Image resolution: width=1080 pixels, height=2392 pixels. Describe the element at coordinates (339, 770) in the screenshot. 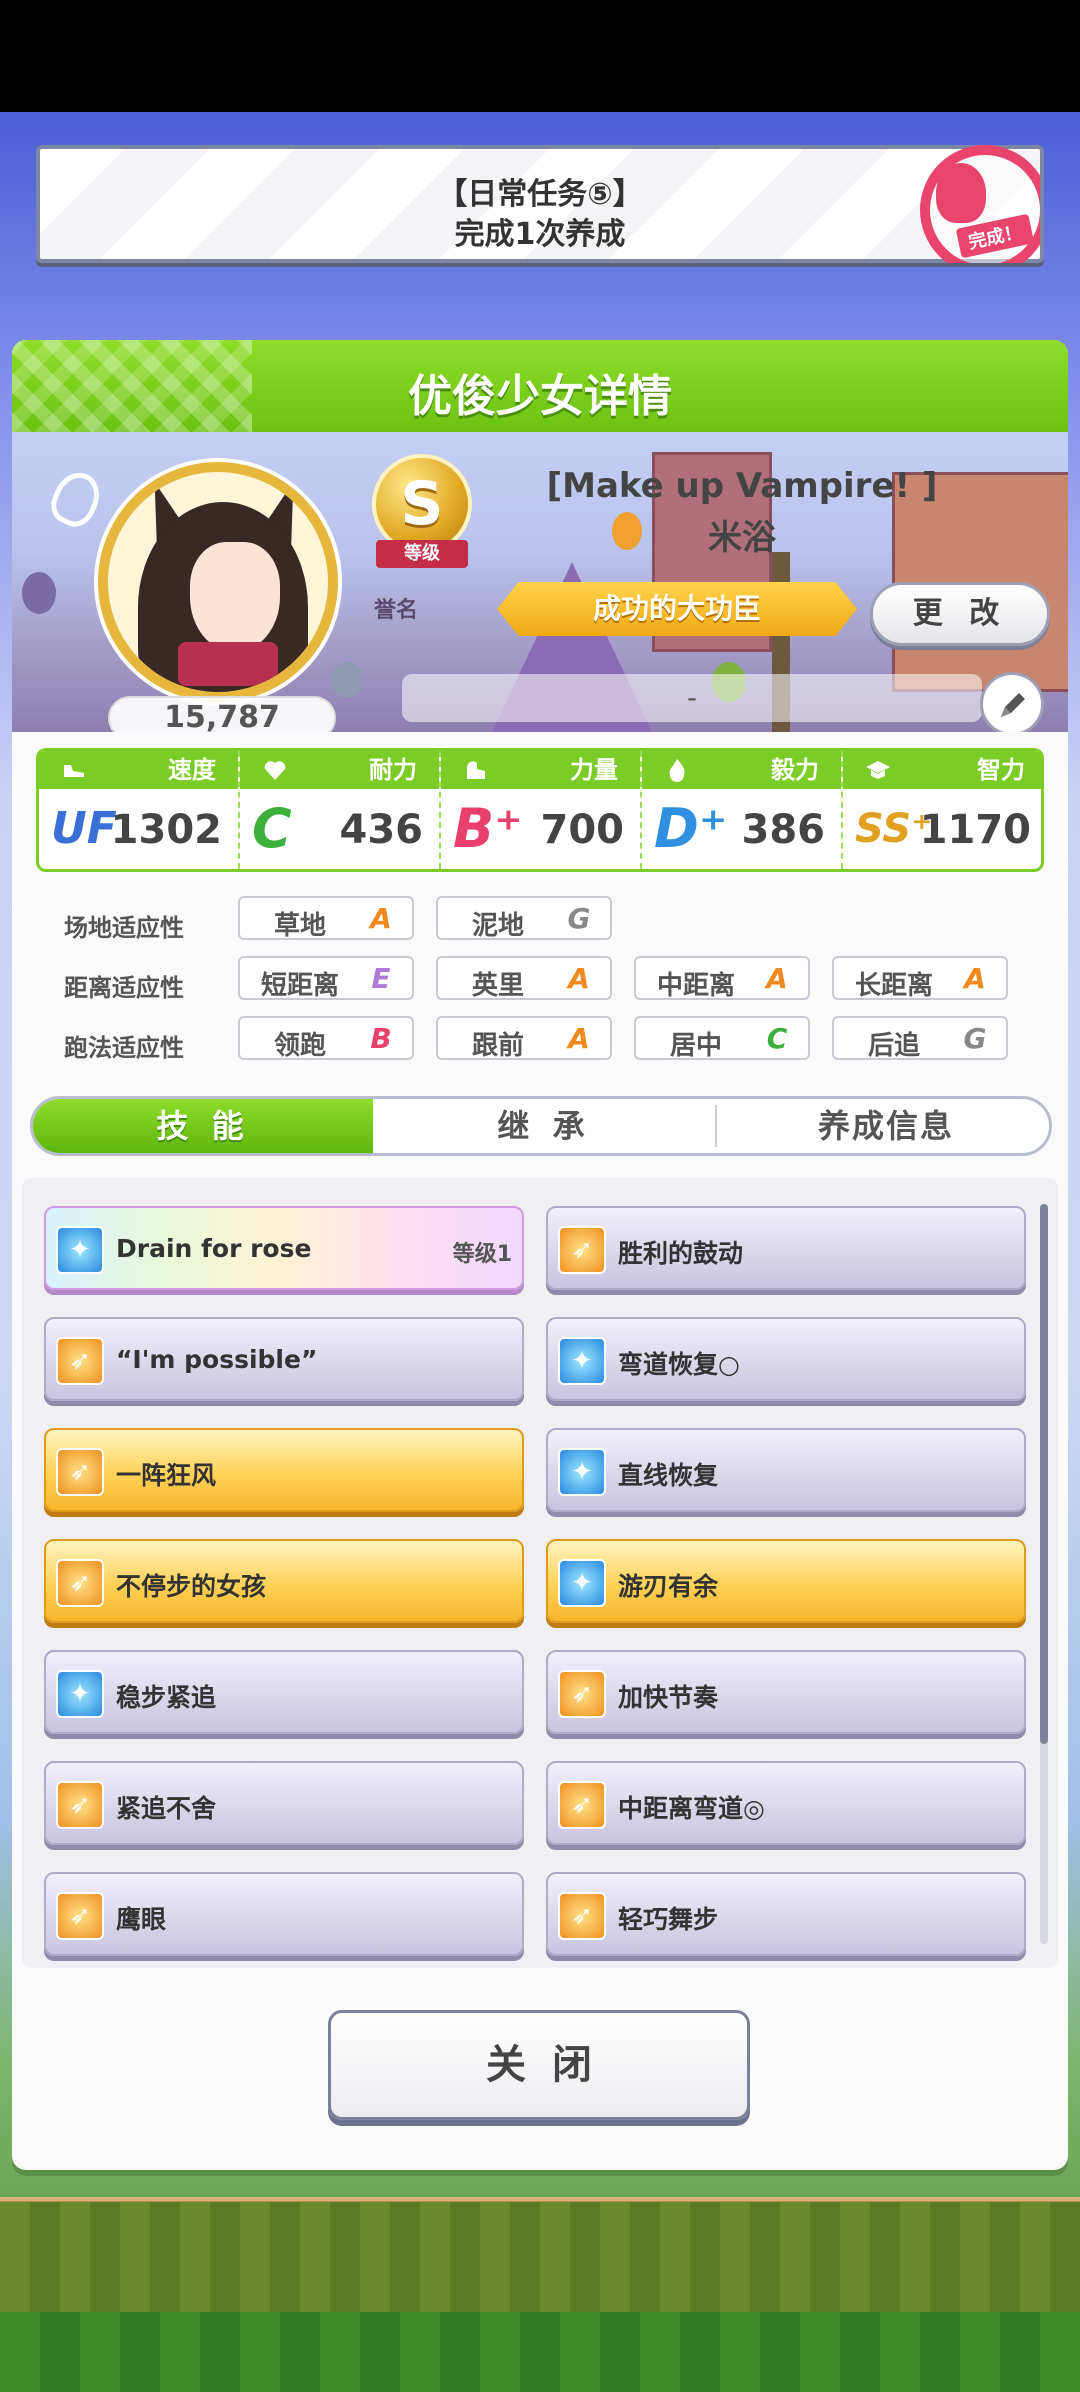

I see `stat-label: 耐力` at that location.